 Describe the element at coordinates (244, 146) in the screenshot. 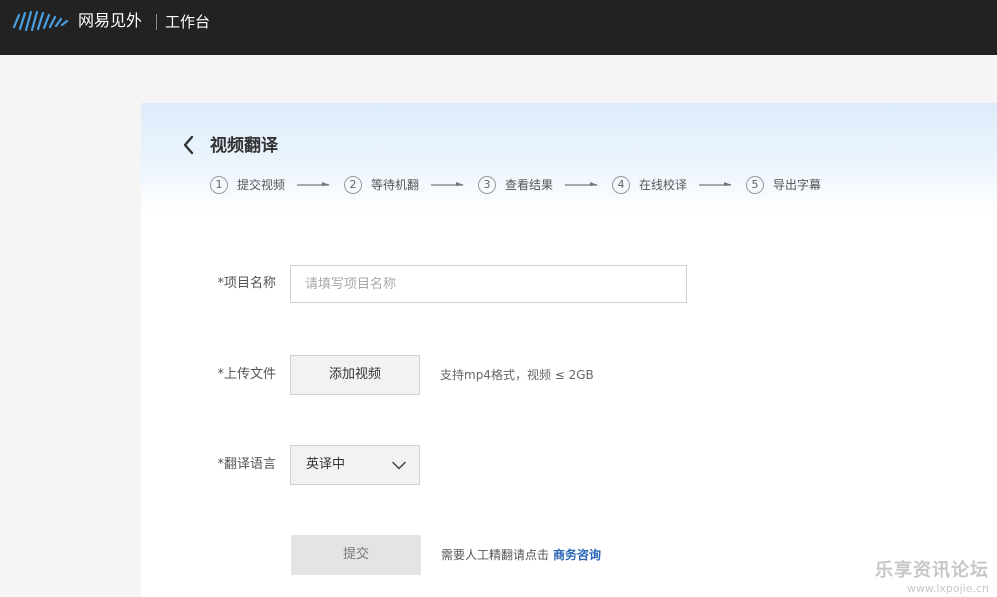

I see `page-title: 视频翻译` at that location.